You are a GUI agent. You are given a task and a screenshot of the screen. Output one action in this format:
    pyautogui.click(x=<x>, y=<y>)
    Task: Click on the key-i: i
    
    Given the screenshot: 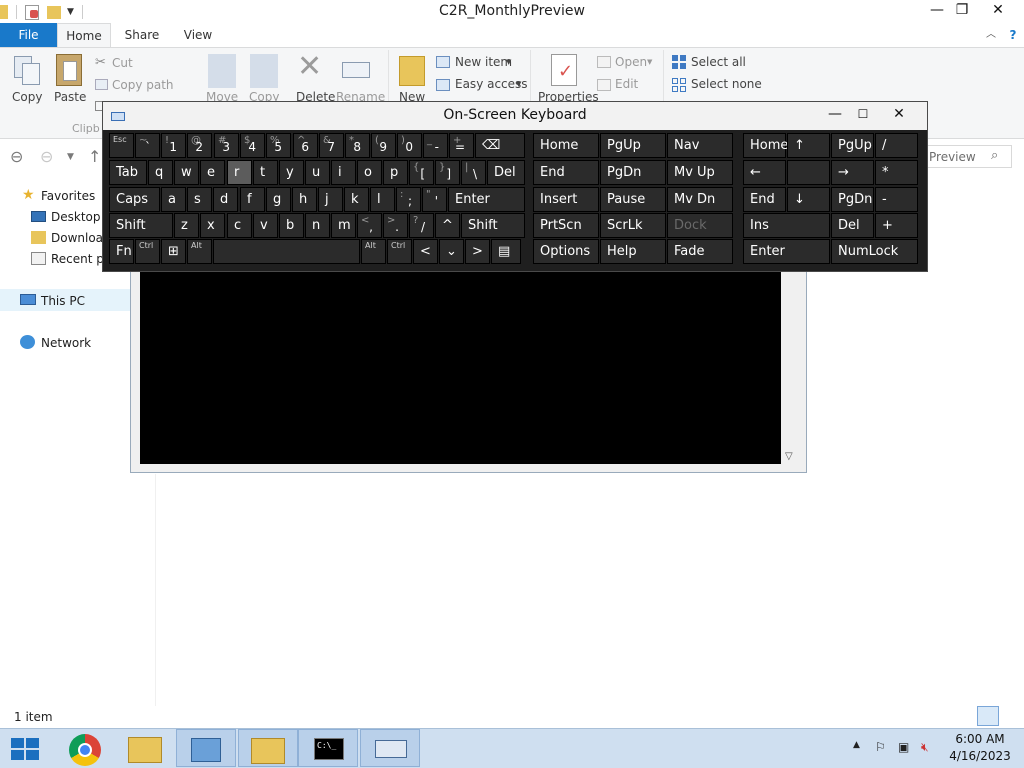 What is the action you would take?
    pyautogui.click(x=343, y=172)
    